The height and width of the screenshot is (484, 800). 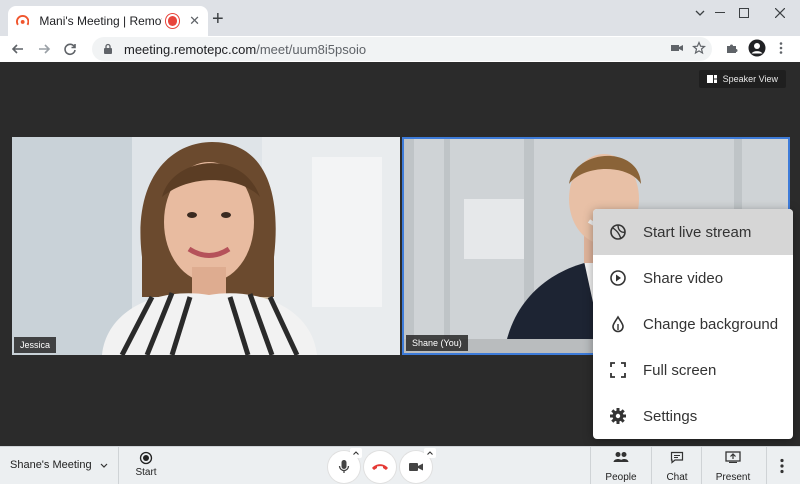 I want to click on video-camera-icon, so click(x=416, y=467).